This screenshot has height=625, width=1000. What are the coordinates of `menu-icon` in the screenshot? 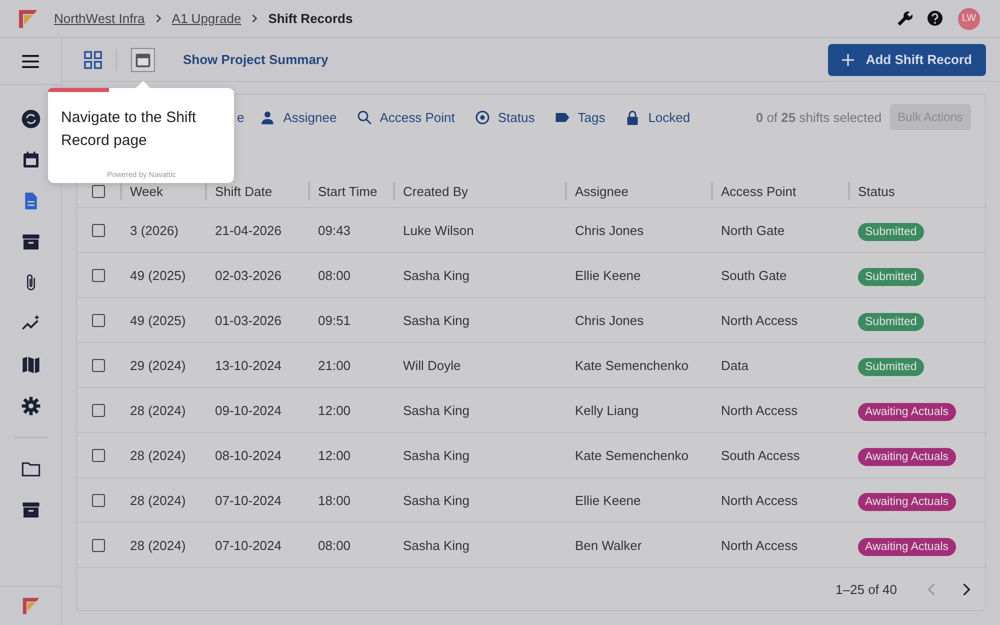 It's located at (30, 61).